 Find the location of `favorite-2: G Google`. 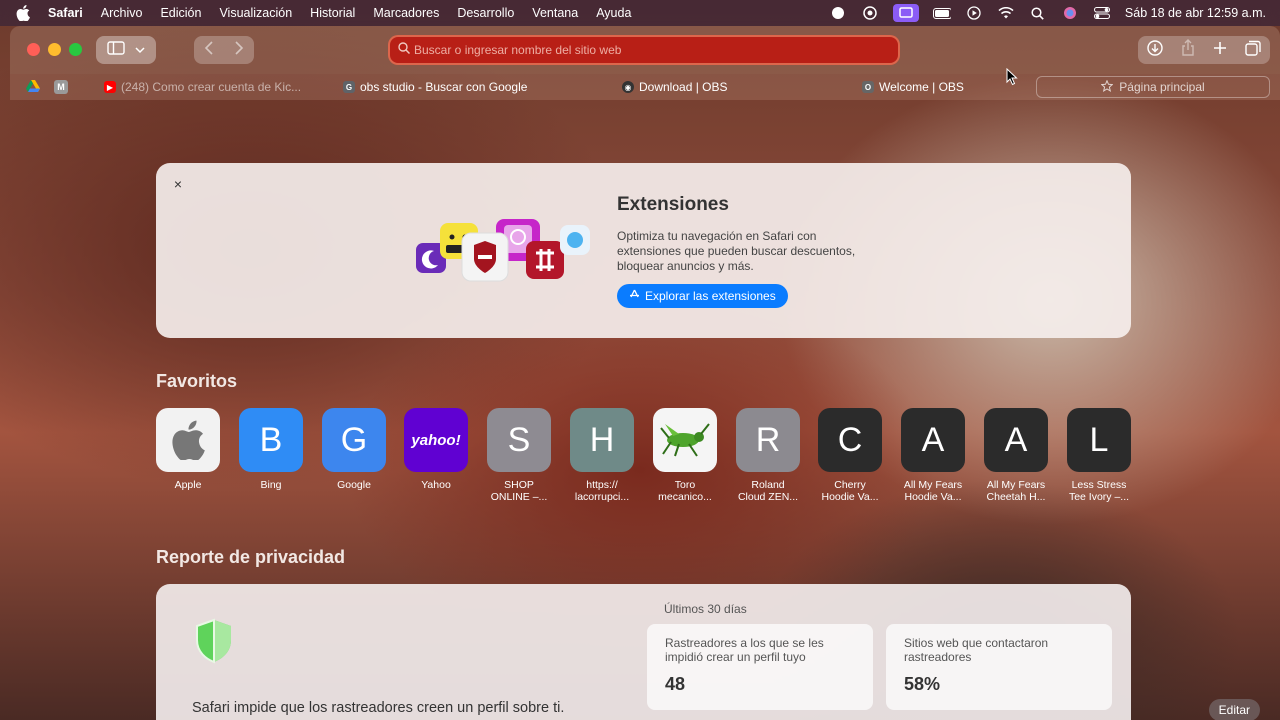

favorite-2: G Google is located at coordinates (354, 455).